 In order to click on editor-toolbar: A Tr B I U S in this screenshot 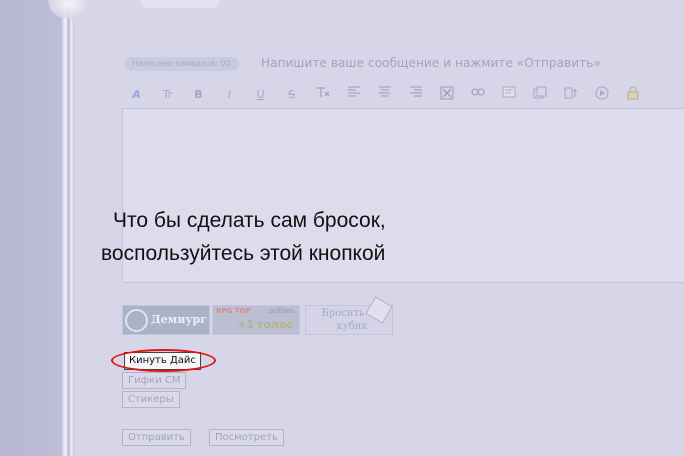, I will do `click(389, 95)`.